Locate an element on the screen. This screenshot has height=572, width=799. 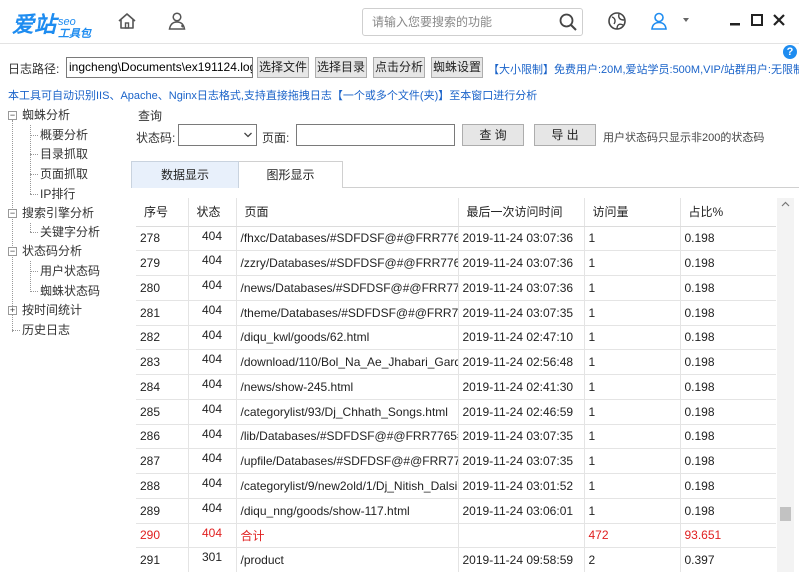
cell-id: 289 is located at coordinates (162, 511).